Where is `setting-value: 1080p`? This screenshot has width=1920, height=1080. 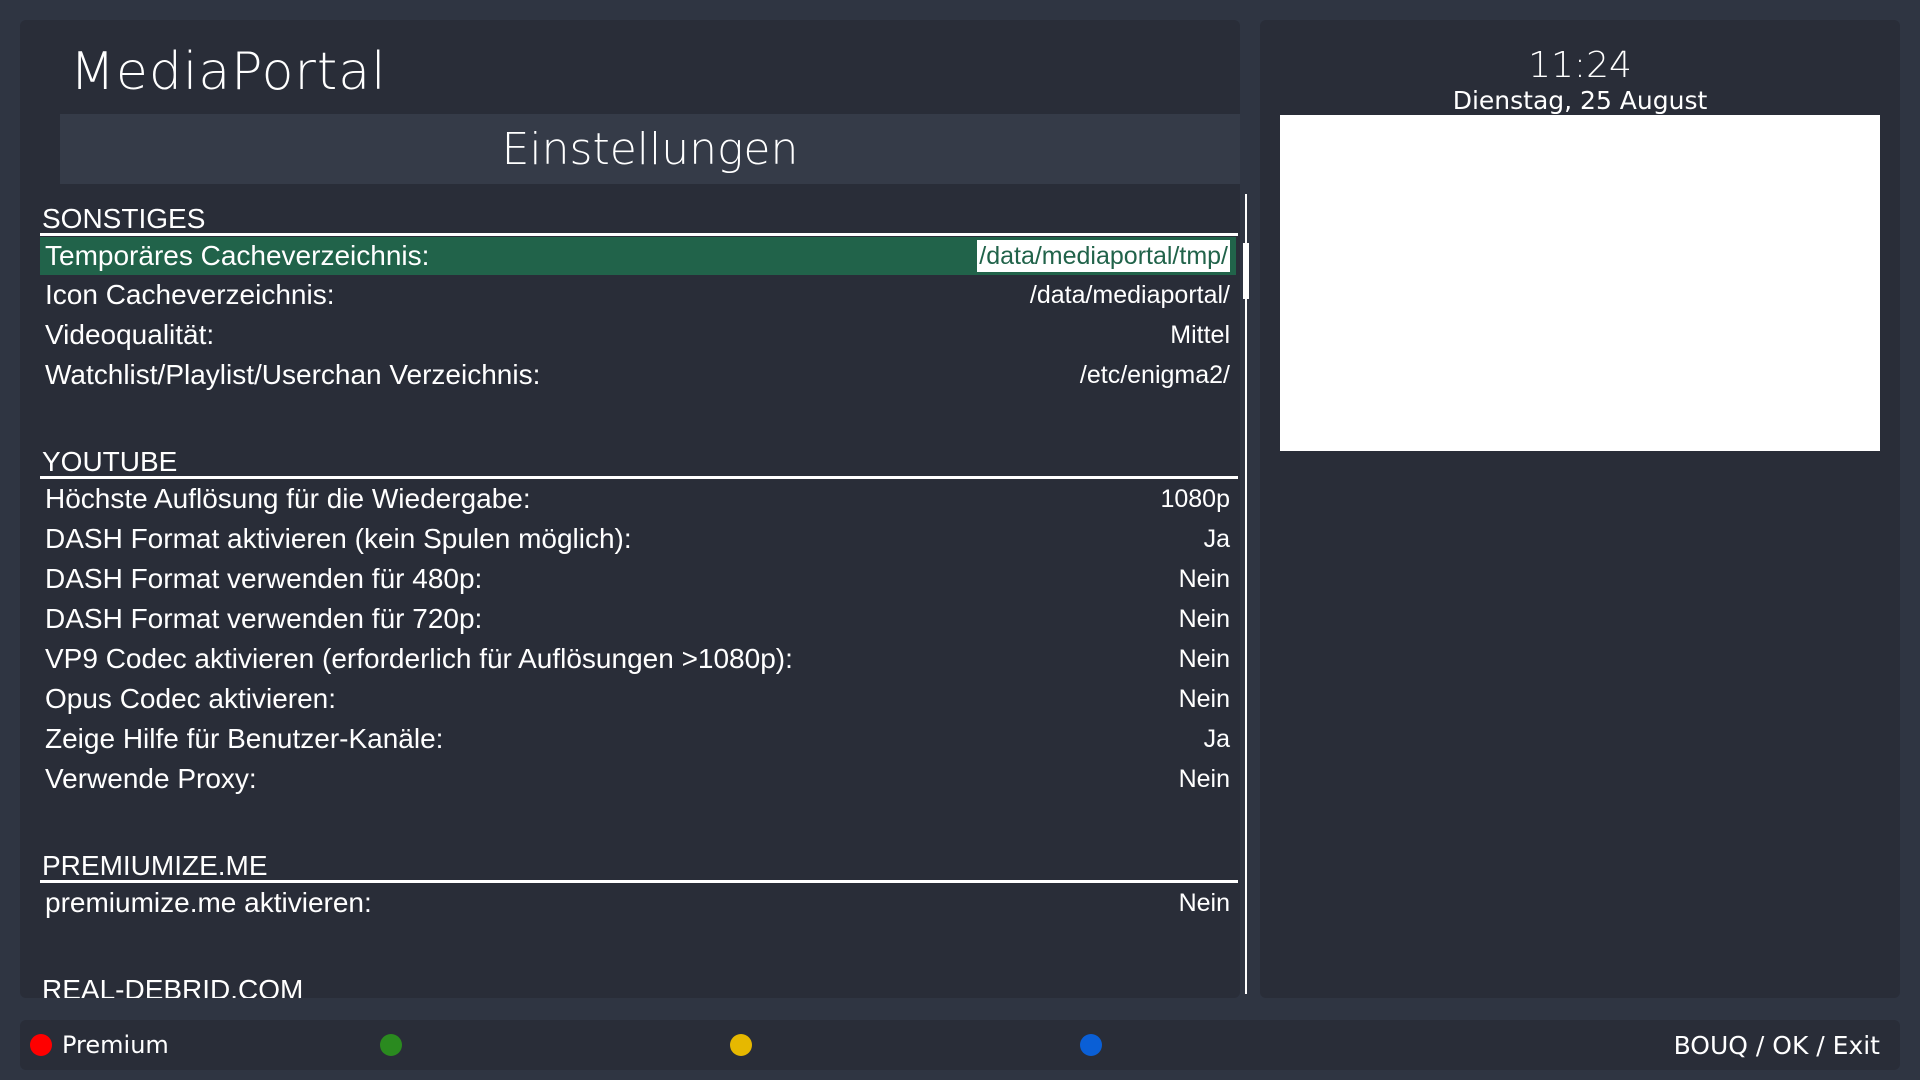
setting-value: 1080p is located at coordinates (1195, 499).